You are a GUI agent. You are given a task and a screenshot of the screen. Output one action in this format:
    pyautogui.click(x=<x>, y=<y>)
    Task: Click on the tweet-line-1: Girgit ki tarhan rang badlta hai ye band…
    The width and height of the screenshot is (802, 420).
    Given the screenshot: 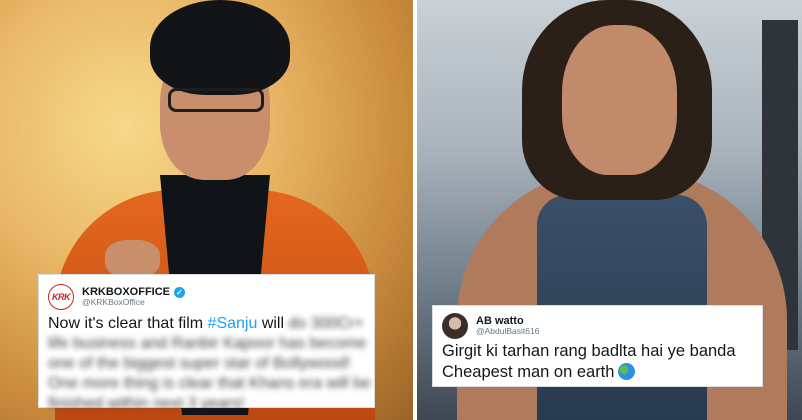 What is the action you would take?
    pyautogui.click(x=589, y=351)
    